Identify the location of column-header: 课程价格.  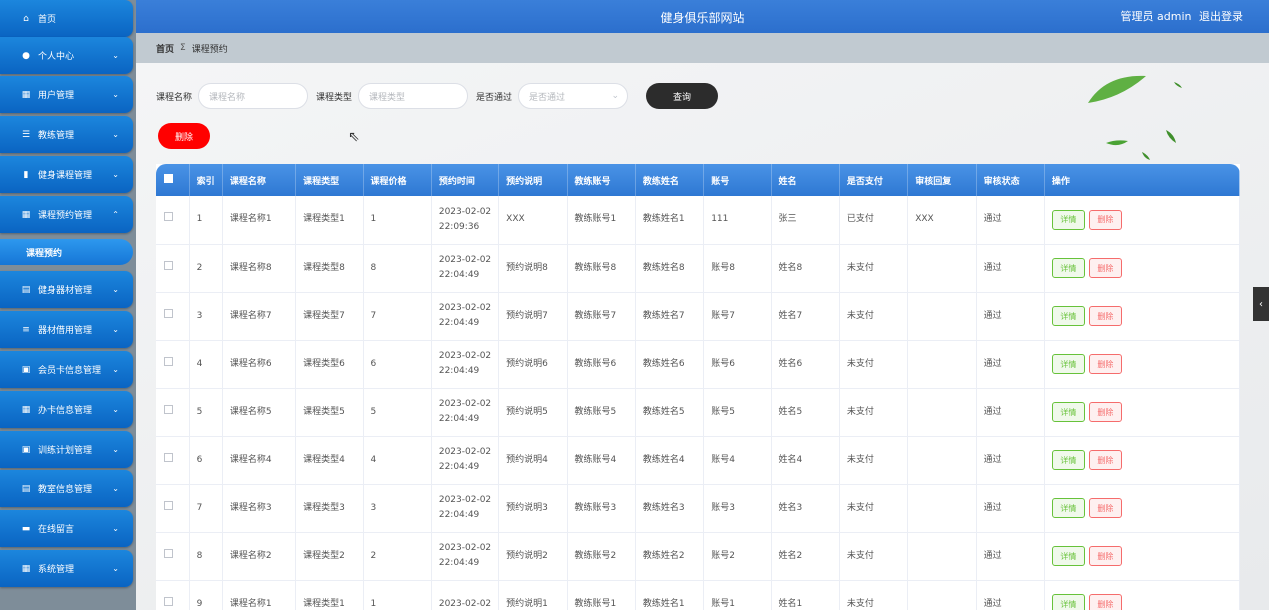
(397, 180).